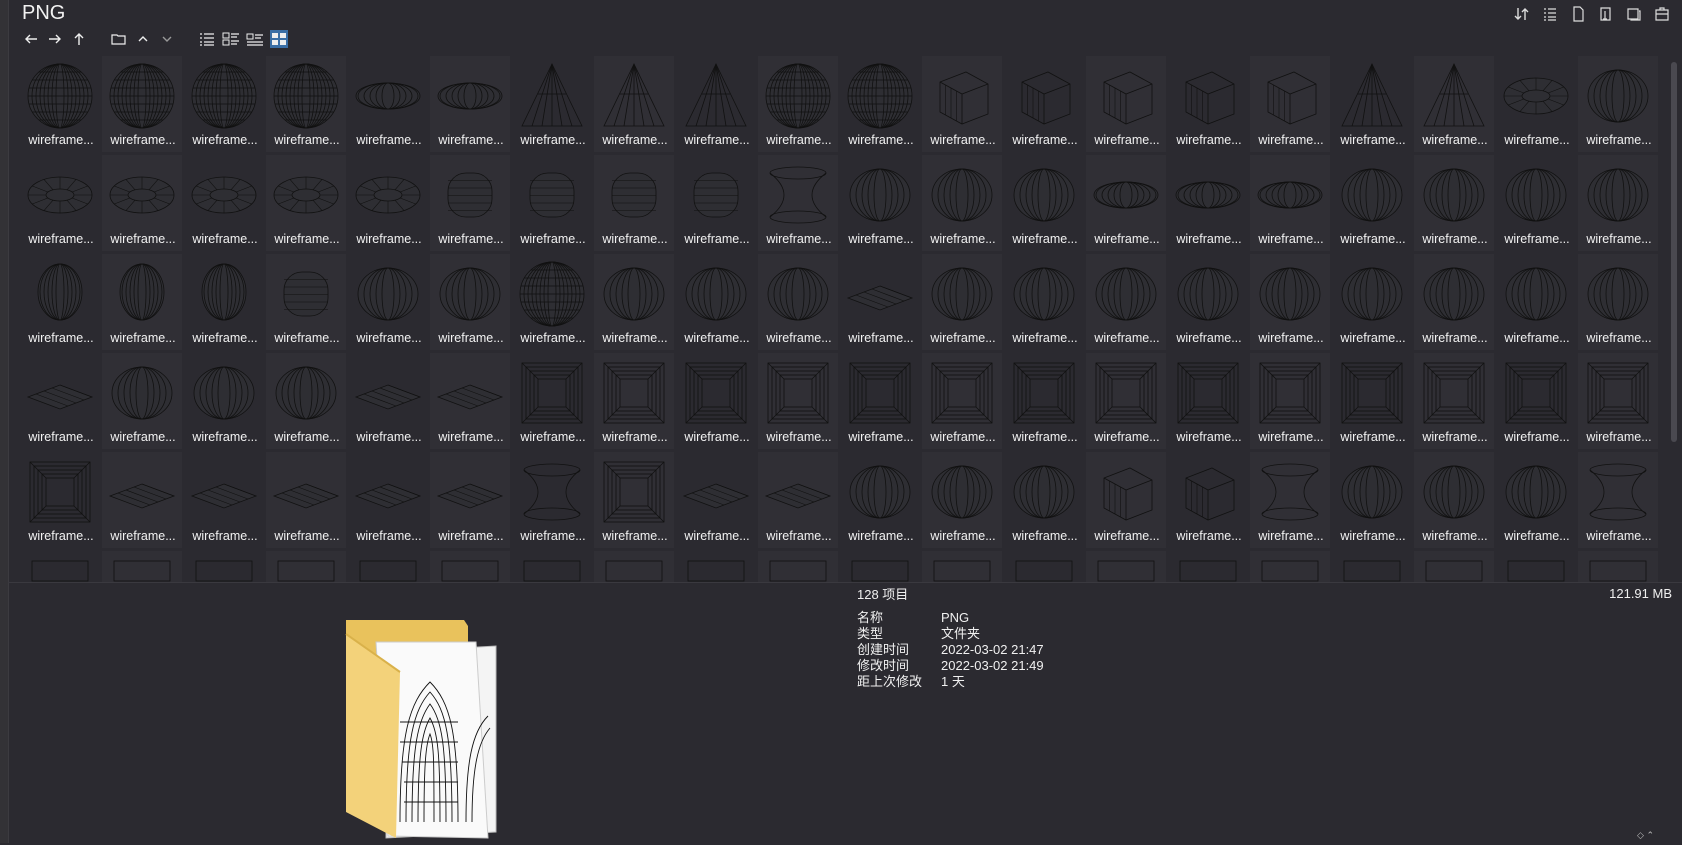  Describe the element at coordinates (1662, 14) in the screenshot. I see `panel-icon` at that location.